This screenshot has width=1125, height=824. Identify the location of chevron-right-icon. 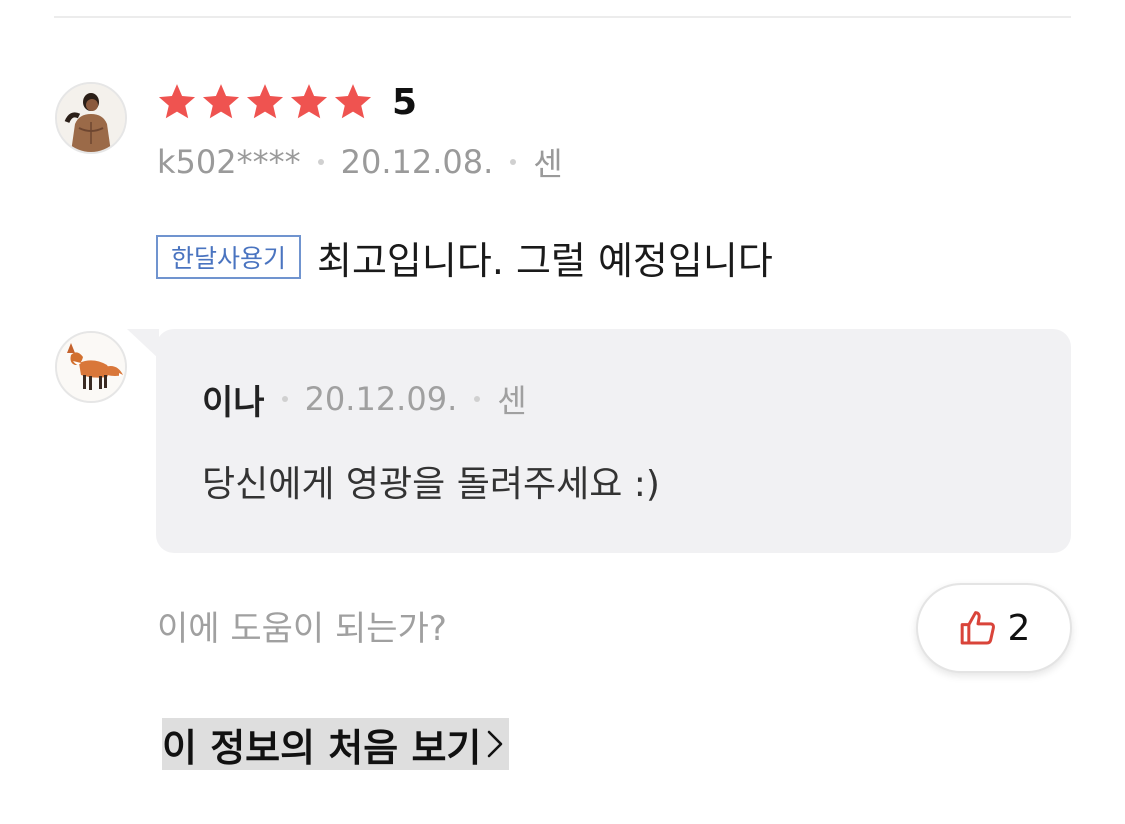
(495, 744).